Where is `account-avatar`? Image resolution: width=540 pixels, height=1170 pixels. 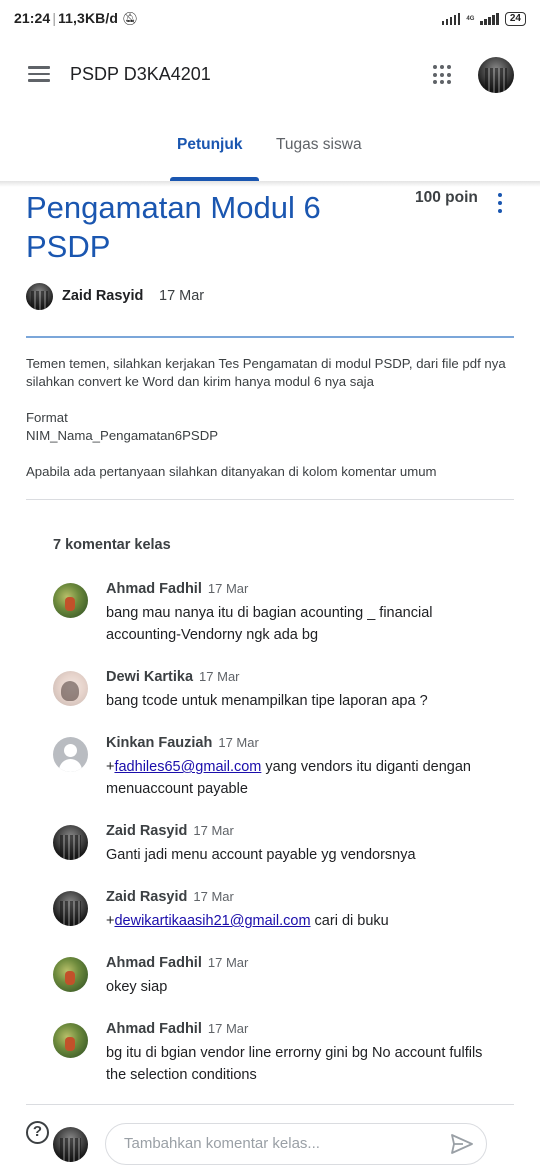 account-avatar is located at coordinates (496, 75).